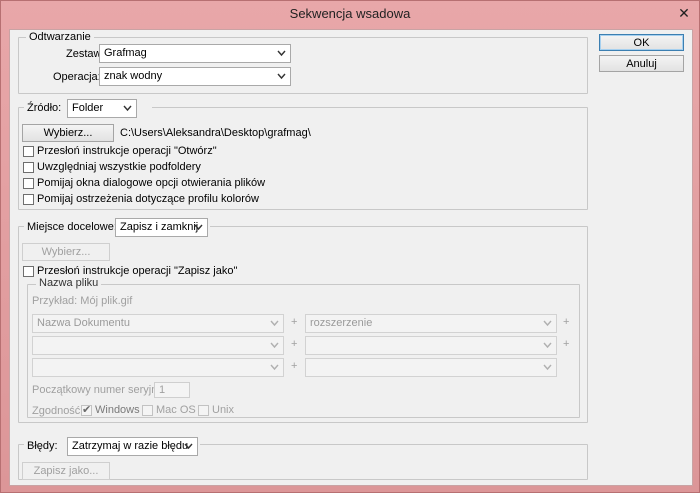 This screenshot has width=700, height=493. I want to click on source-select: Folder, so click(102, 108).